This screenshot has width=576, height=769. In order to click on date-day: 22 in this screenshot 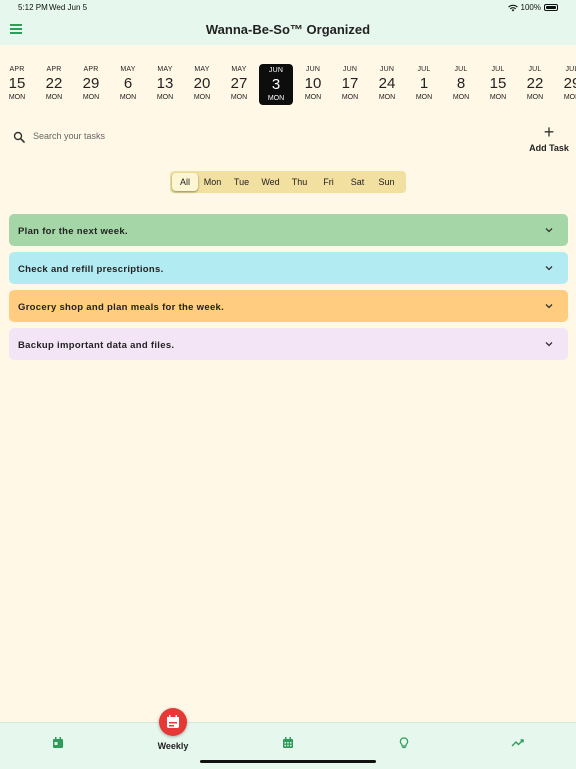, I will do `click(535, 83)`.